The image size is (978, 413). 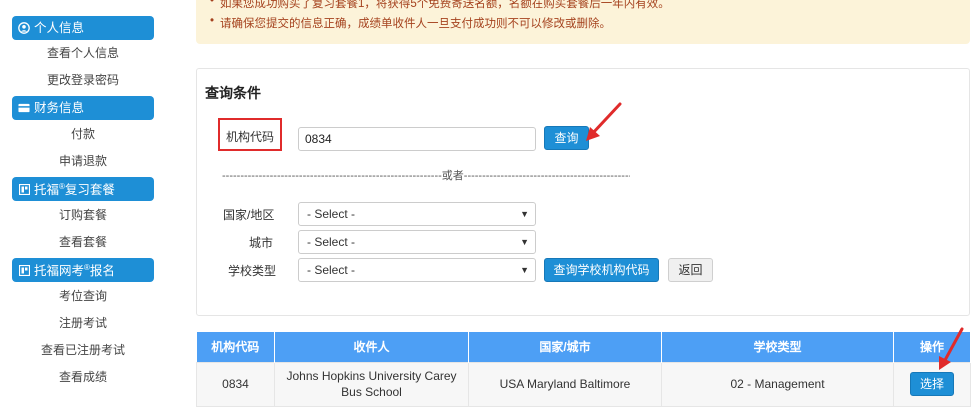 What do you see at coordinates (83, 134) in the screenshot?
I see `sidebar-item-payment: 付款` at bounding box center [83, 134].